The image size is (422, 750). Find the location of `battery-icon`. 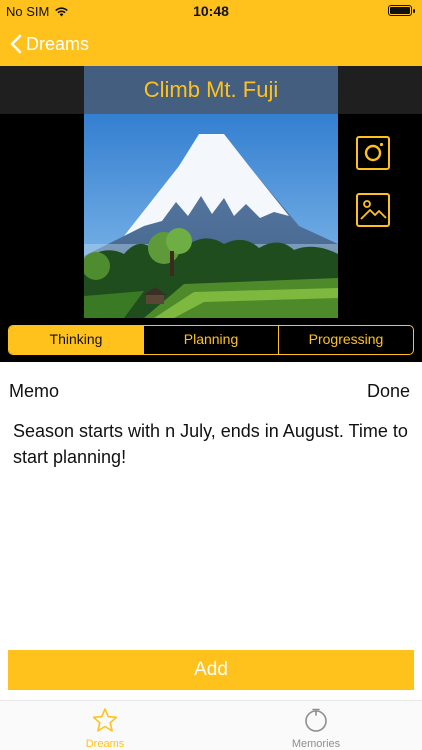

battery-icon is located at coordinates (401, 10).